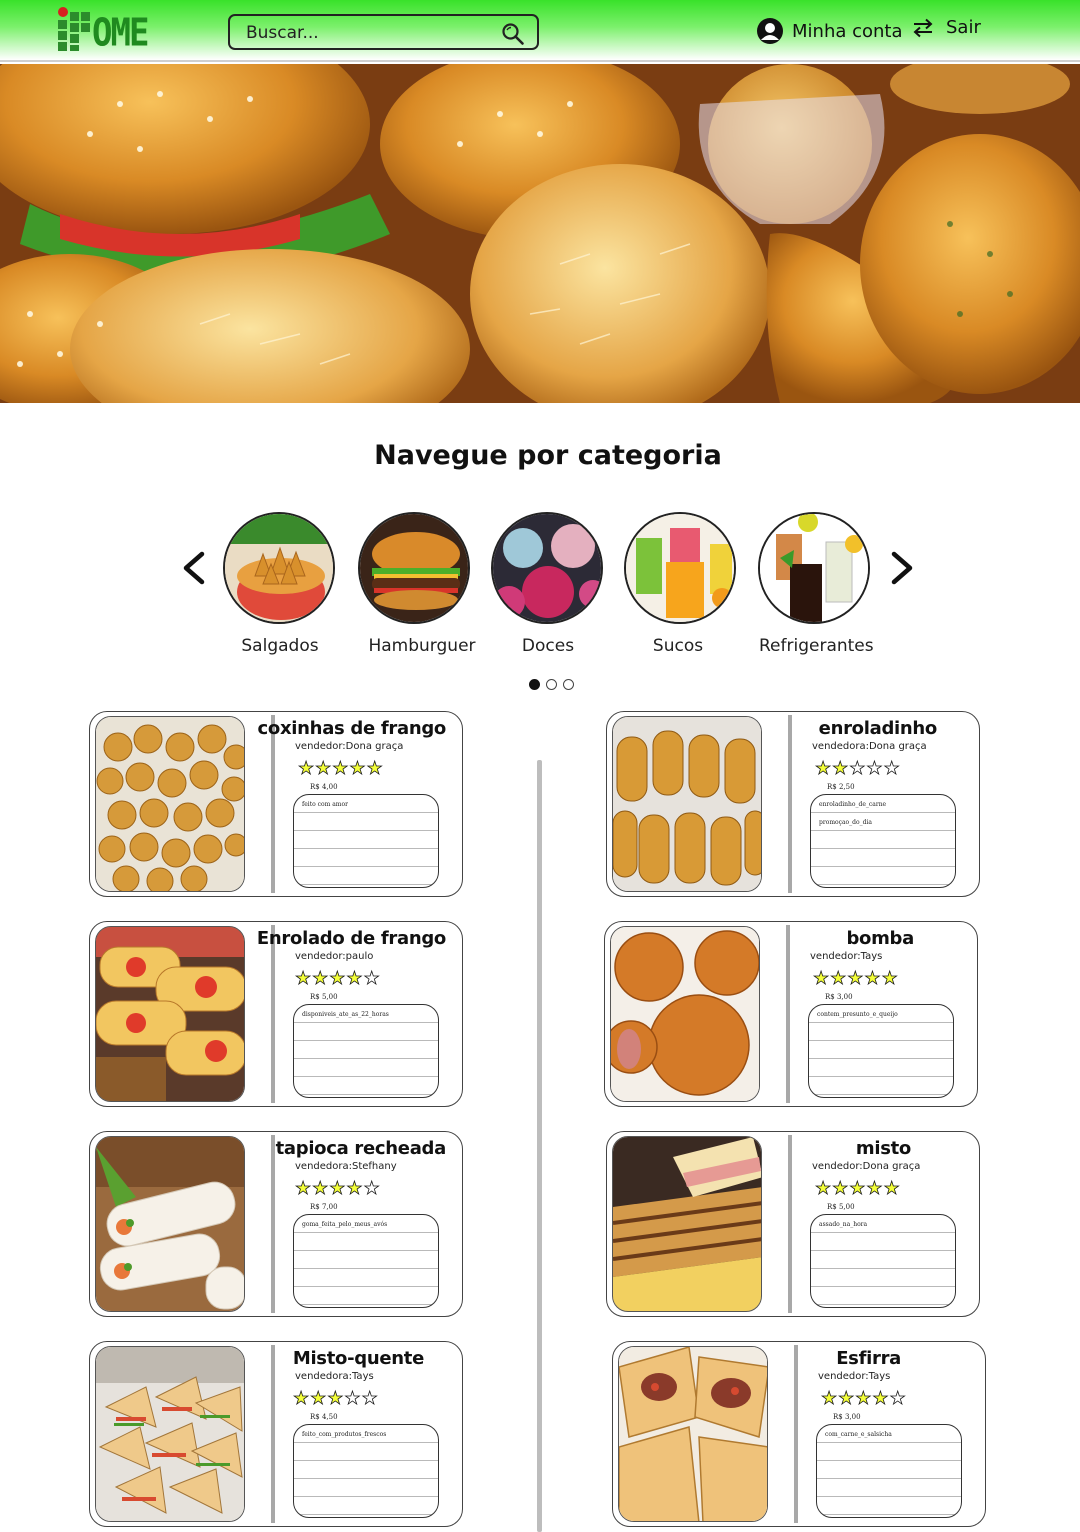 Image resolution: width=1080 pixels, height=1532 pixels. I want to click on category-label: Refrigerantes, so click(816, 646).